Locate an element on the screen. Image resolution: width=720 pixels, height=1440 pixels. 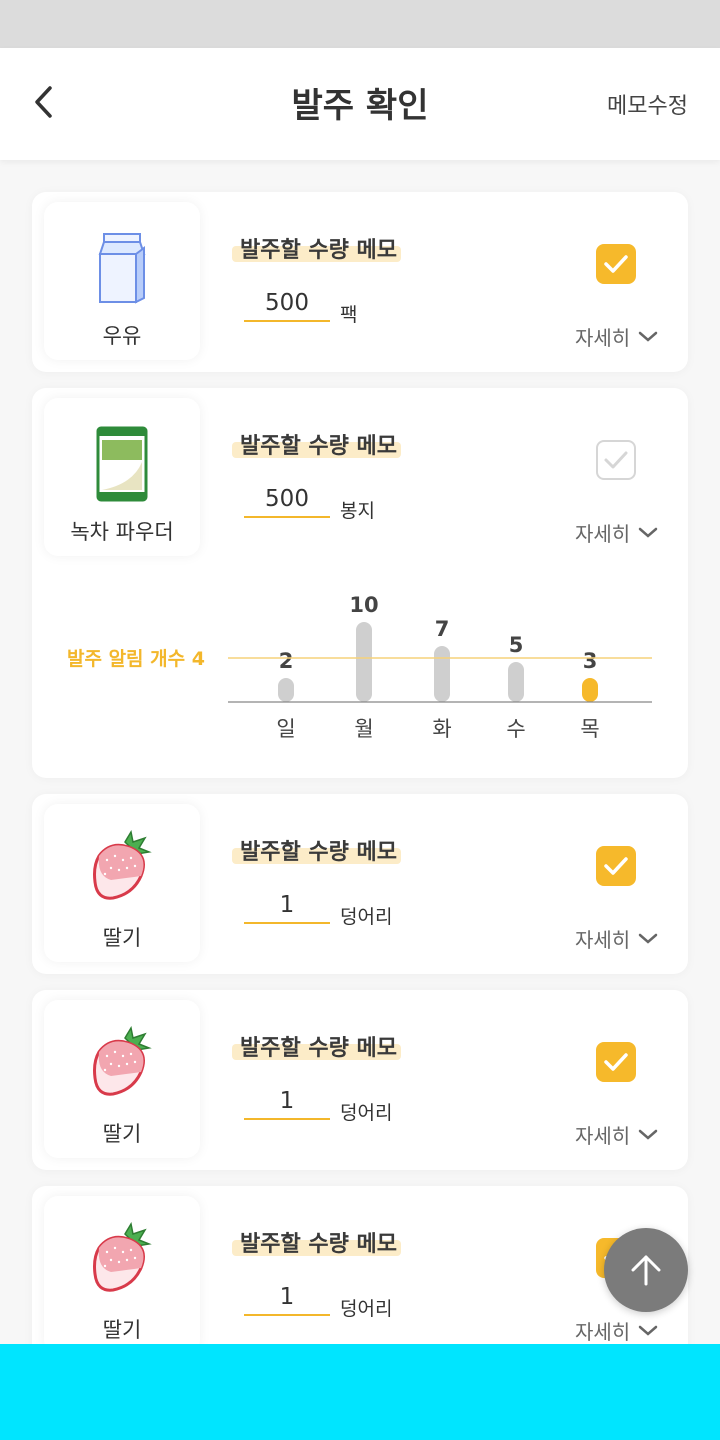
chart-category-label: 목 is located at coordinates (589, 729).